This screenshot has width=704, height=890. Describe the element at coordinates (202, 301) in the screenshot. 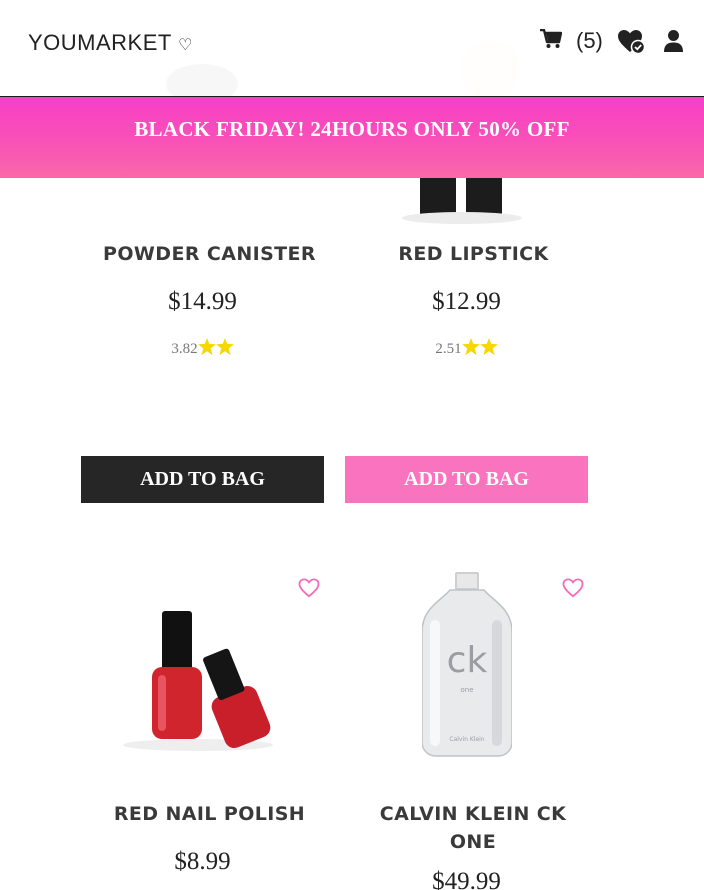

I see `product-price: $14.99` at that location.